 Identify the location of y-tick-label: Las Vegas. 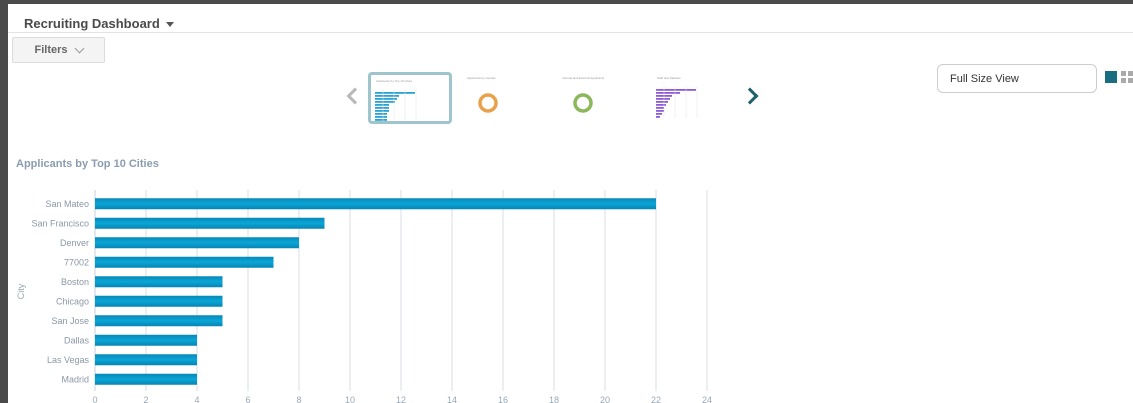
(68, 360).